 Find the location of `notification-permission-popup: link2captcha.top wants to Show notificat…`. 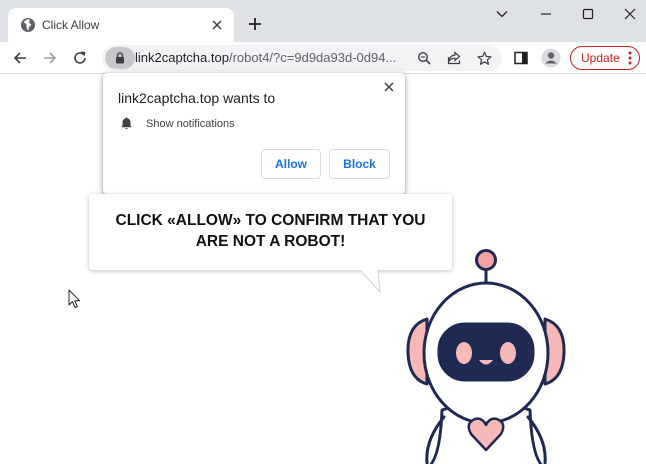

notification-permission-popup: link2captcha.top wants to Show notificat… is located at coordinates (254, 133).